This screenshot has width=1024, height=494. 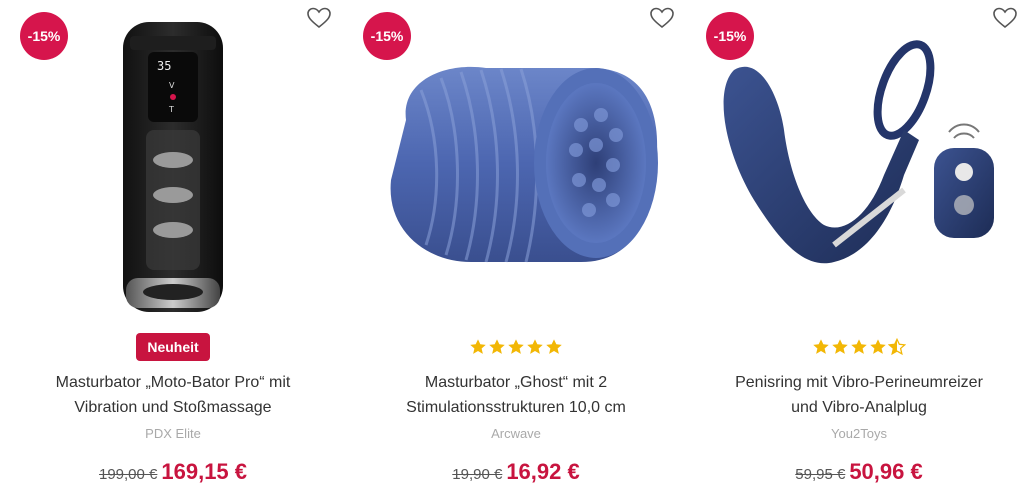 I want to click on old-price: 59,95 €, so click(x=820, y=474).